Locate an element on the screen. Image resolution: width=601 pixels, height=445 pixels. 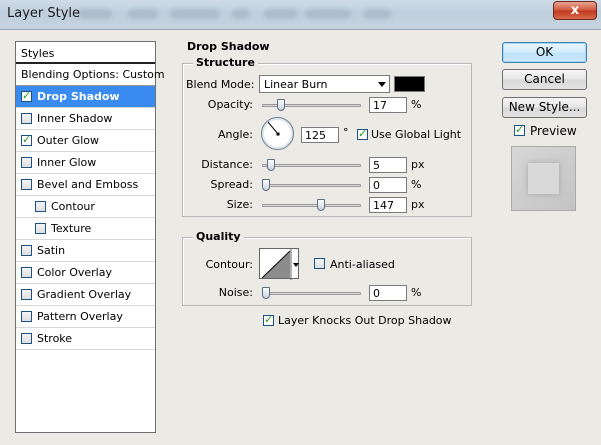
preview-thumbnail is located at coordinates (543, 178).